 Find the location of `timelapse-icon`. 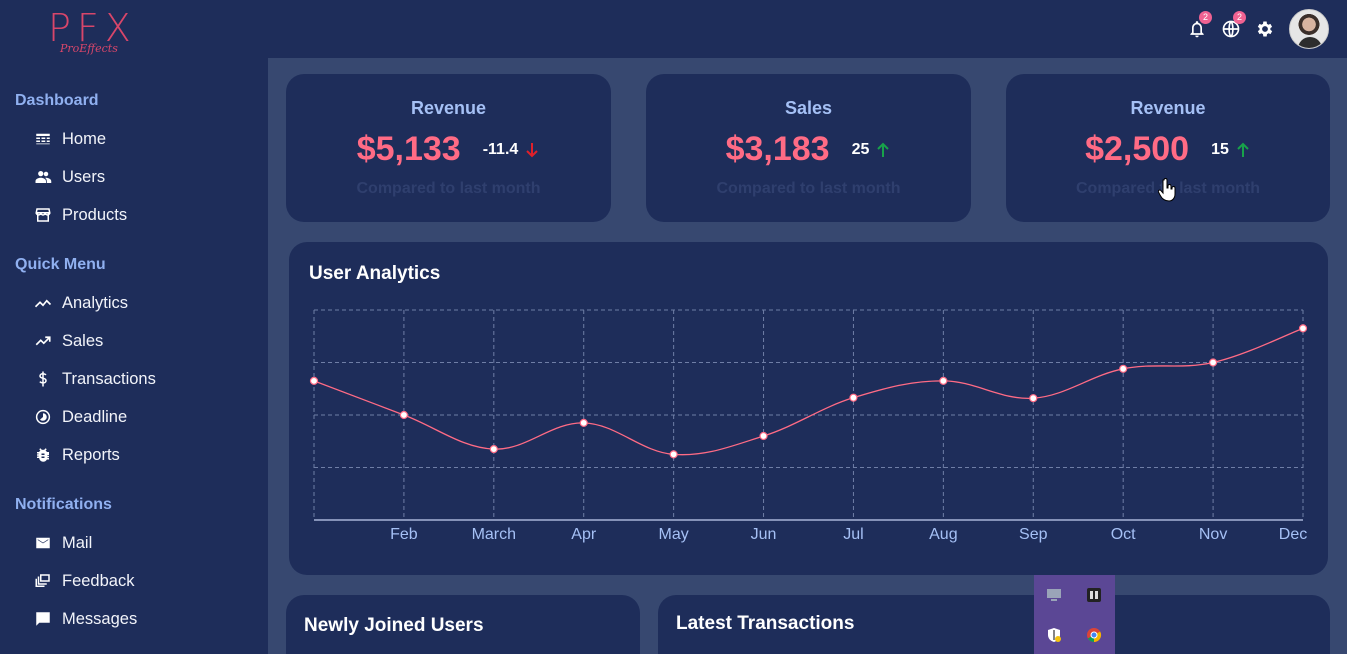

timelapse-icon is located at coordinates (43, 417).